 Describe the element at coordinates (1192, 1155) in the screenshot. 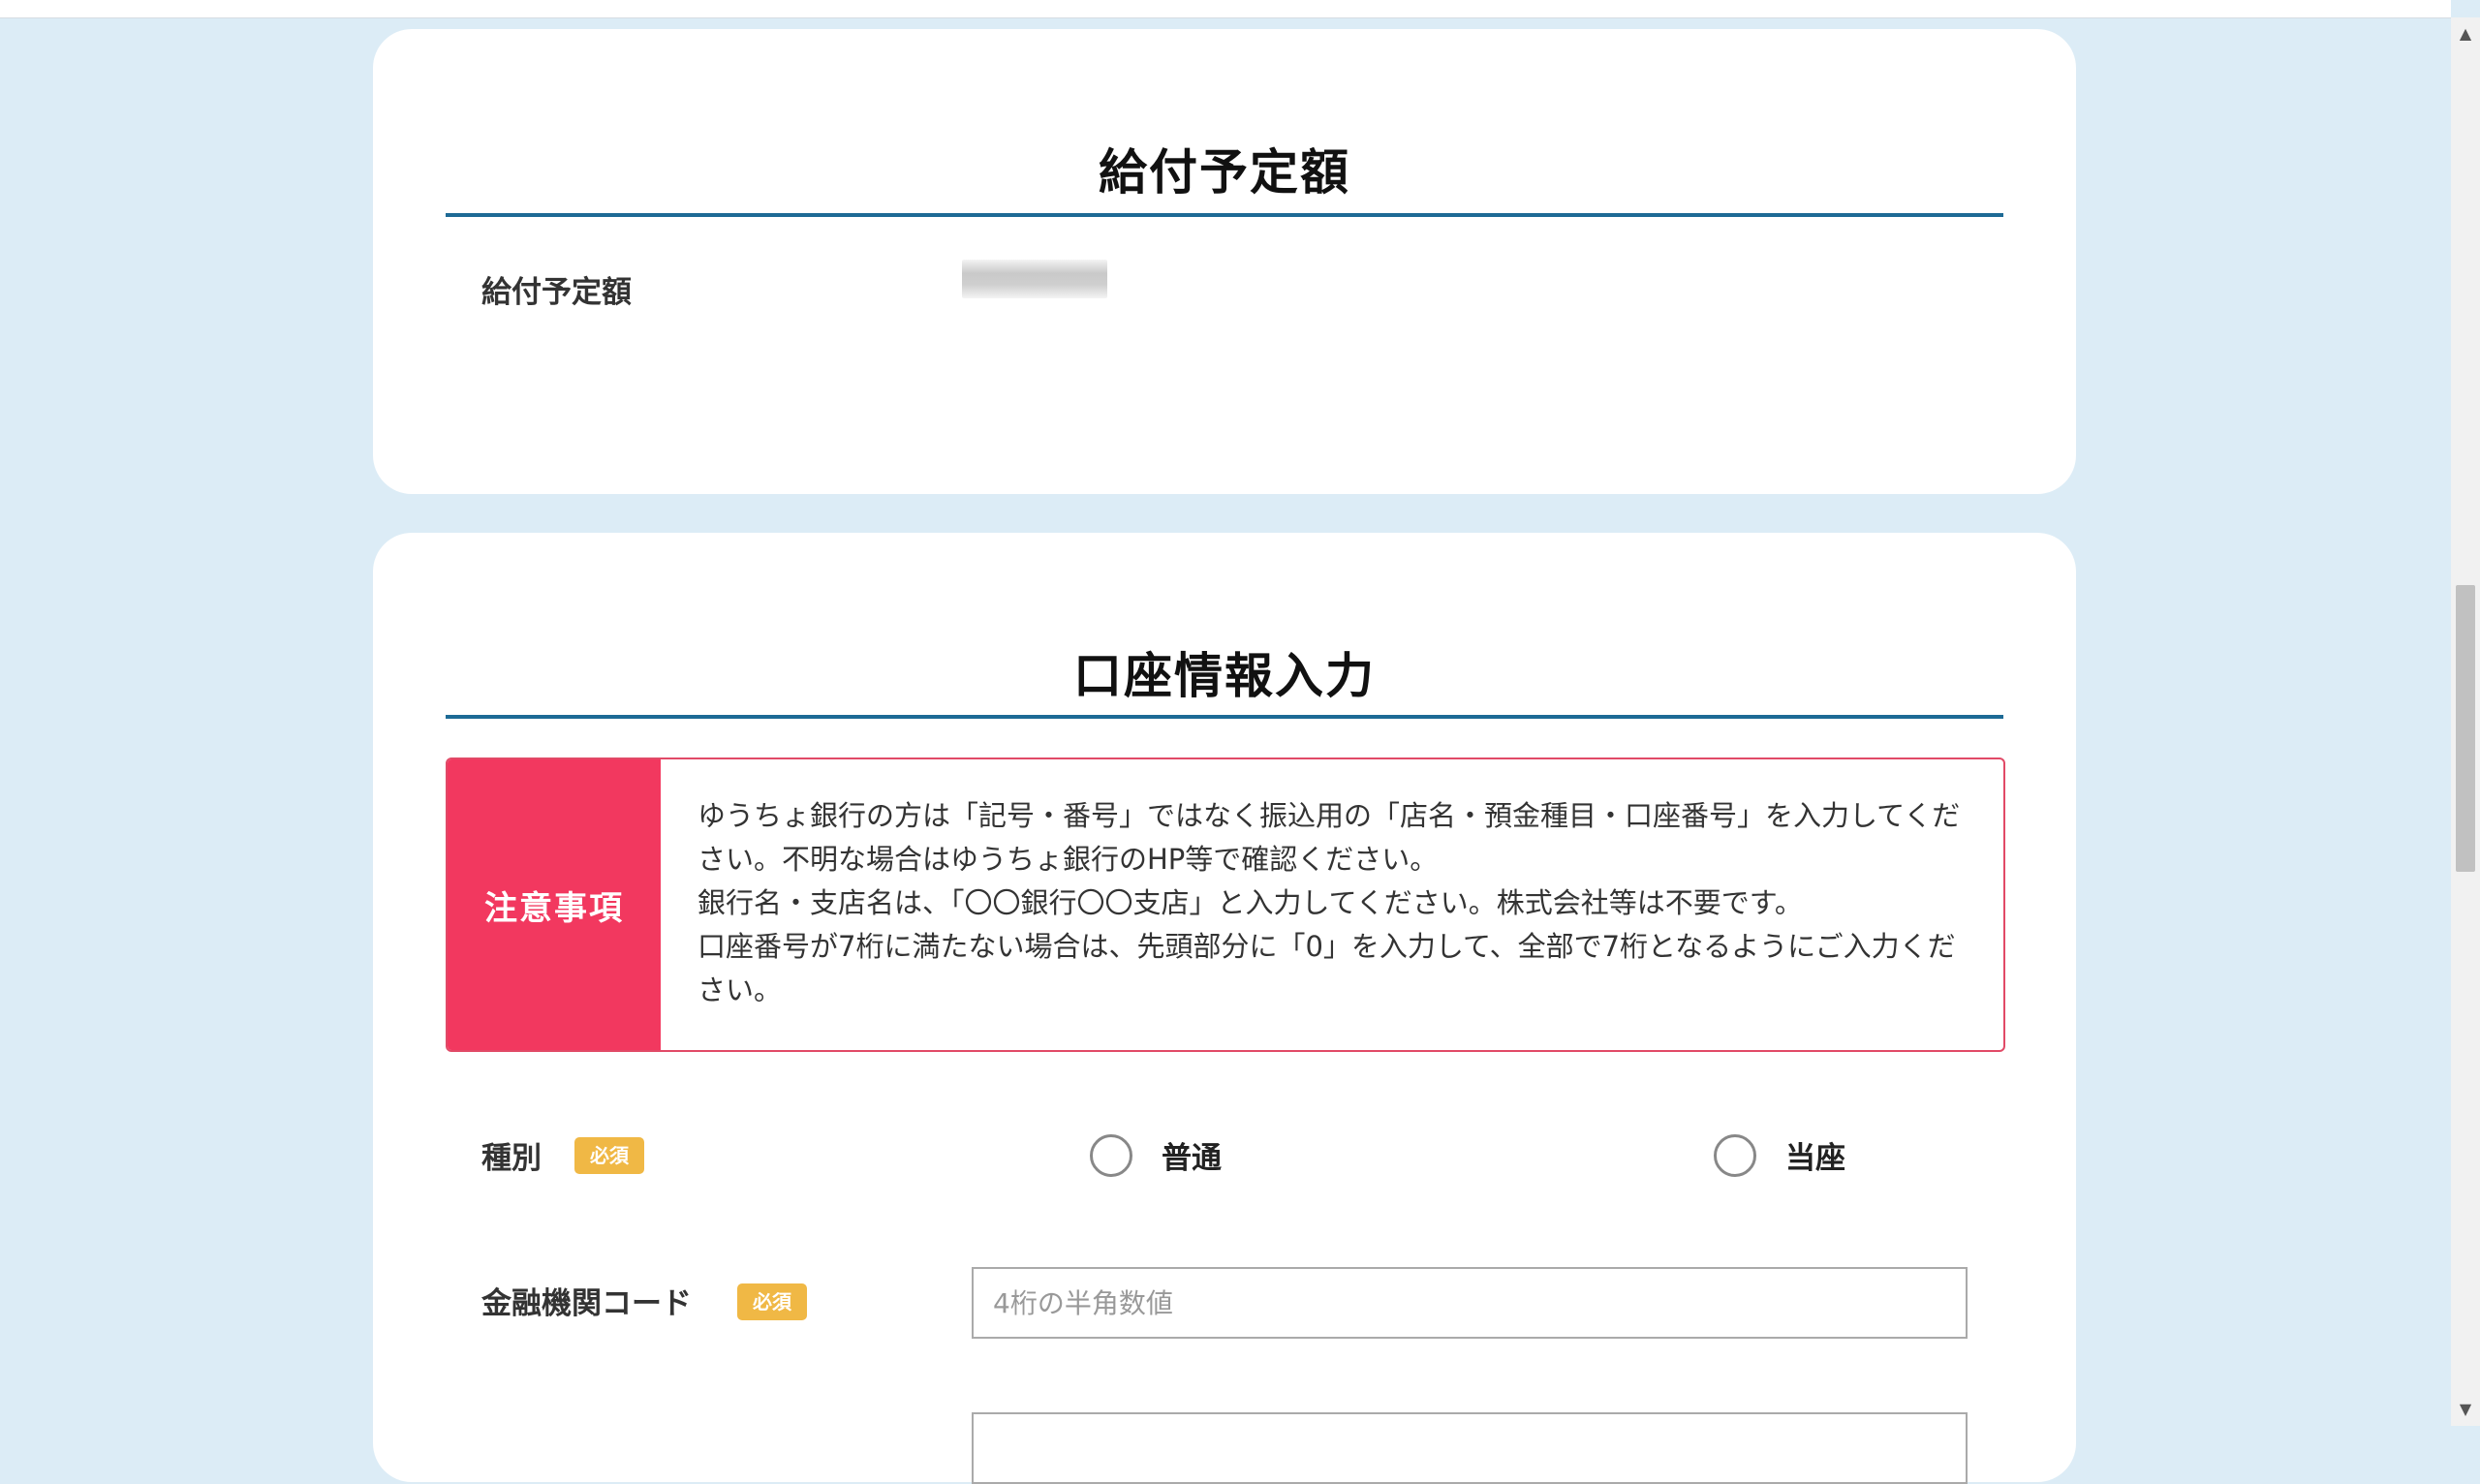

I see `radio-futsu-label: 普通` at that location.